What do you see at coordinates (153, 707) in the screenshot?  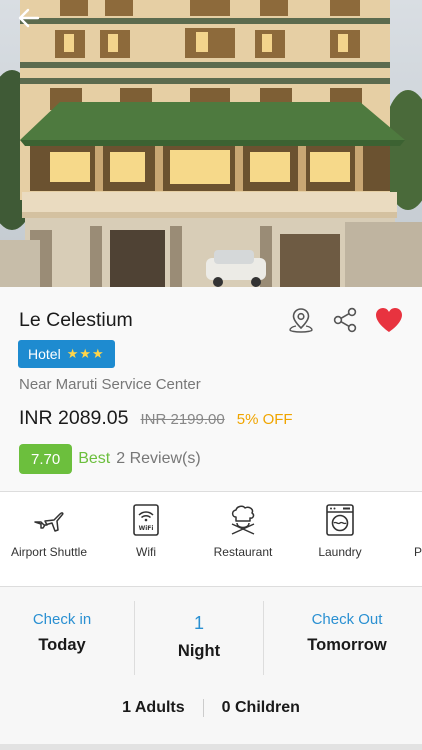 I see `adults-count: 1 Adults` at bounding box center [153, 707].